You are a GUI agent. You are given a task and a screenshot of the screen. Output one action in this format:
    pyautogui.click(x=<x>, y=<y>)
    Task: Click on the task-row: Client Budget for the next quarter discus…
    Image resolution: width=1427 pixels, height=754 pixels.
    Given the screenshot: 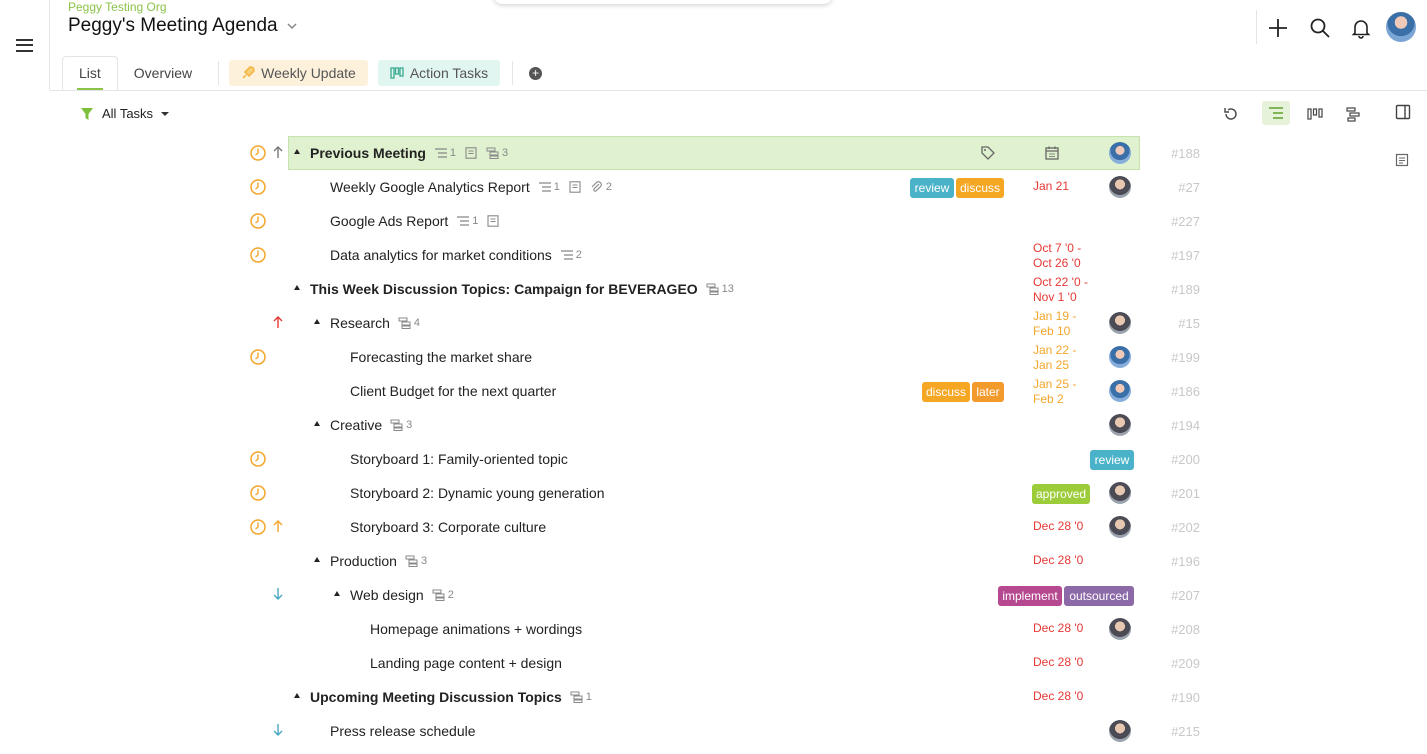 What is the action you would take?
    pyautogui.click(x=713, y=391)
    